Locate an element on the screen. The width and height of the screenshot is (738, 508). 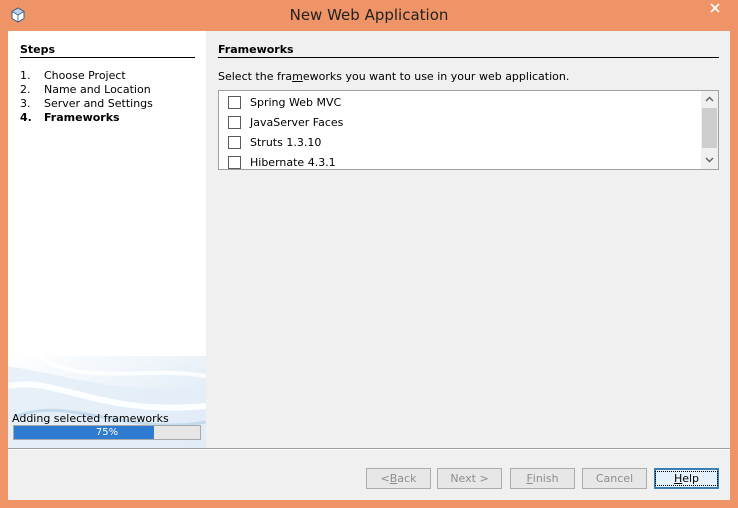
back-button: < Back is located at coordinates (398, 478).